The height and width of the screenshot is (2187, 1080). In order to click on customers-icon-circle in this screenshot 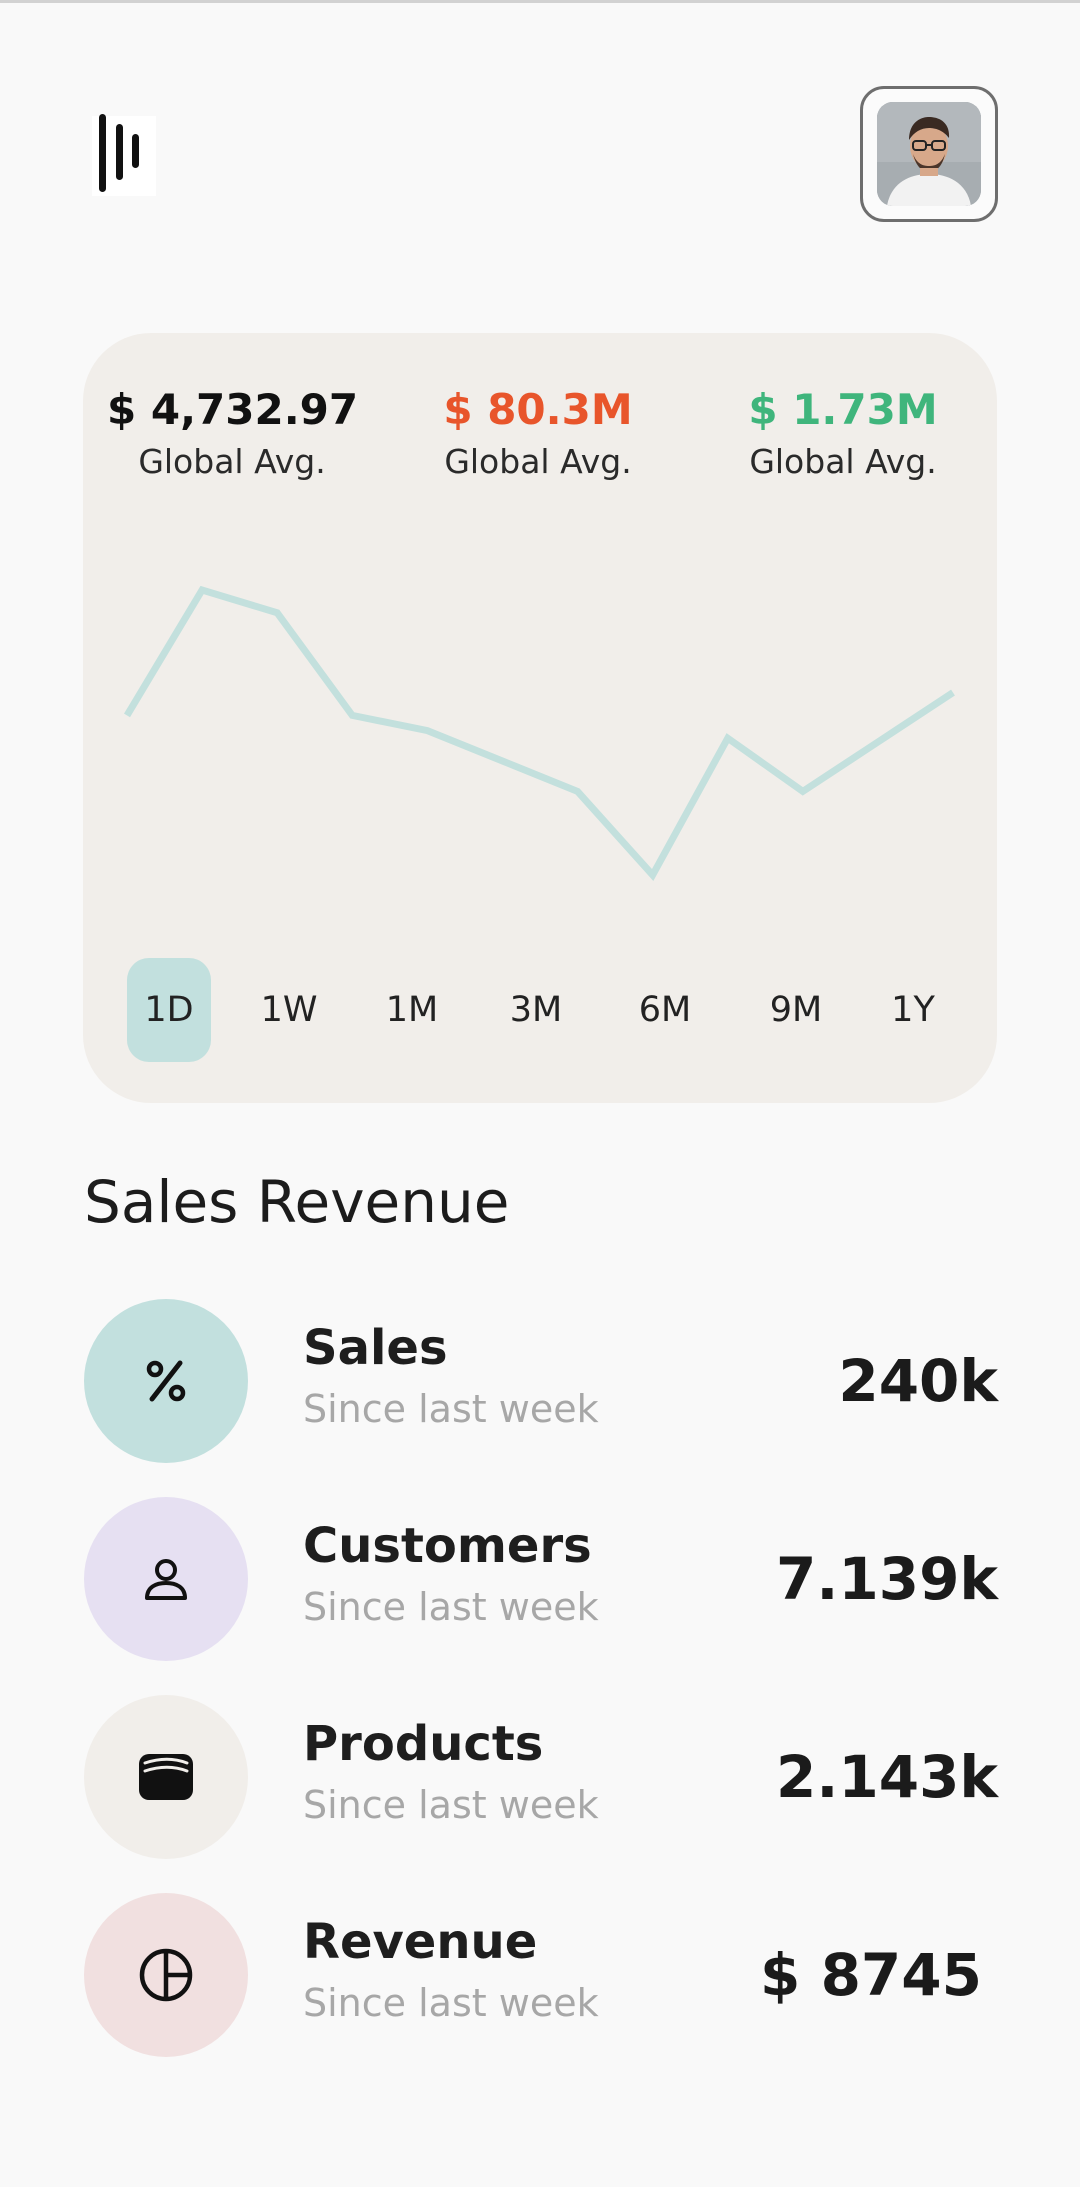, I will do `click(166, 1579)`.